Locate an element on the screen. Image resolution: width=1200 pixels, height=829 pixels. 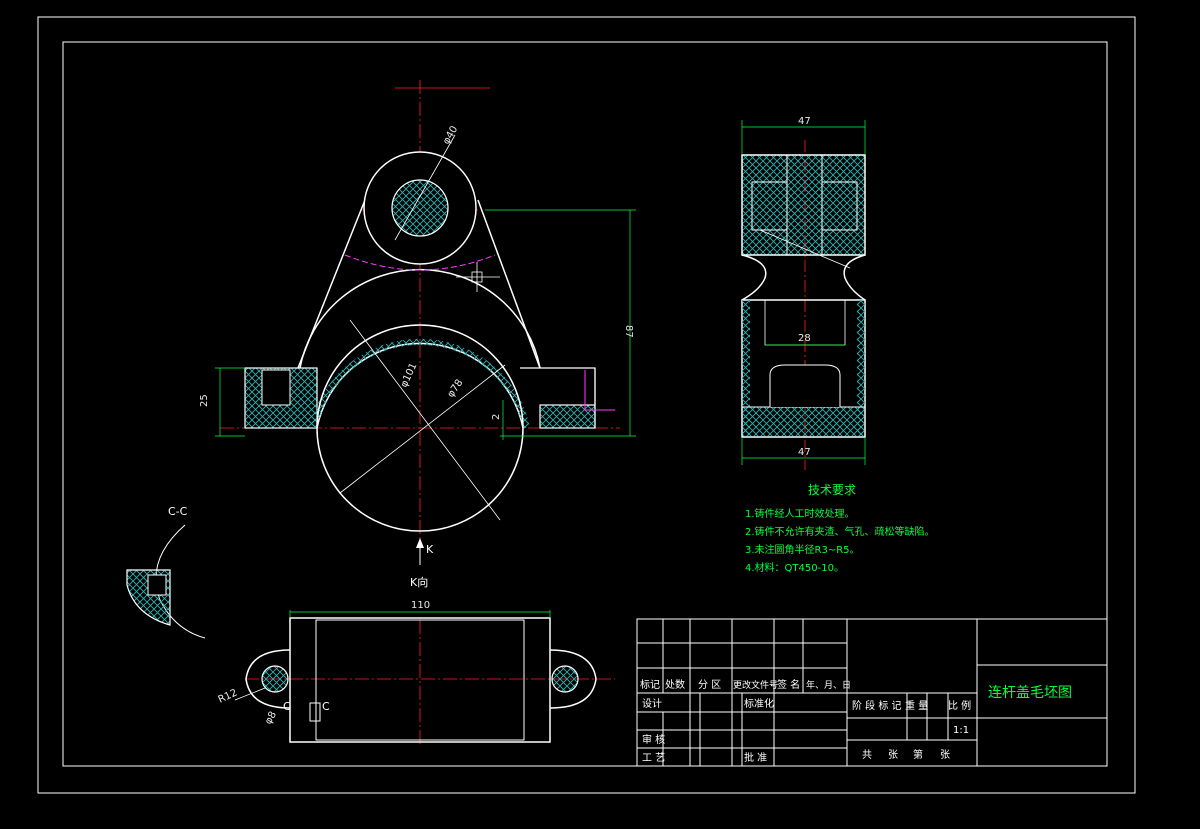
dim-phi78-label: φ78 is located at coordinates (455, 389).